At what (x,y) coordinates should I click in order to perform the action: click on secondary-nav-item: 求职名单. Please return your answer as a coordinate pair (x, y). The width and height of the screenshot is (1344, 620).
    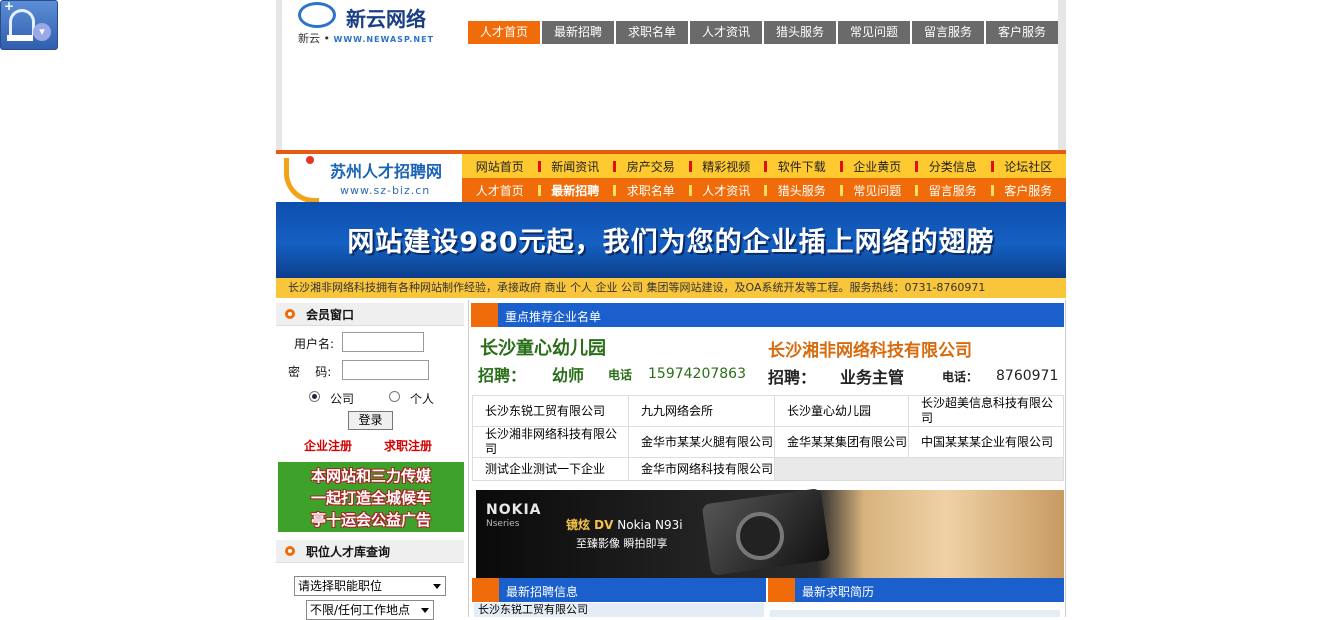
    Looking at the image, I should click on (651, 190).